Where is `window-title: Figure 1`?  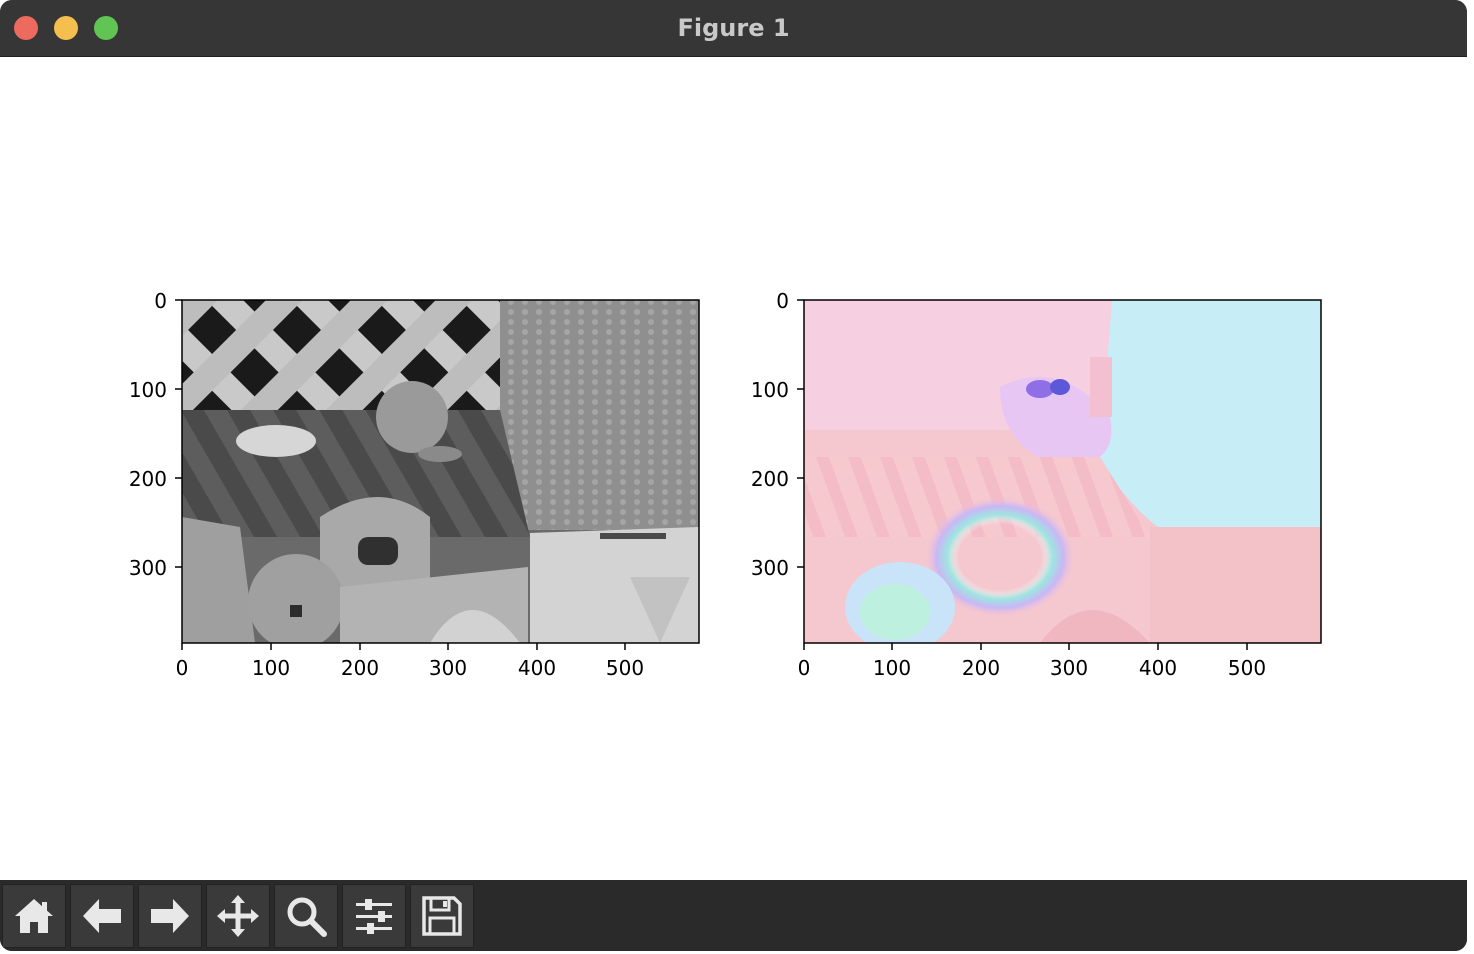 window-title: Figure 1 is located at coordinates (733, 28).